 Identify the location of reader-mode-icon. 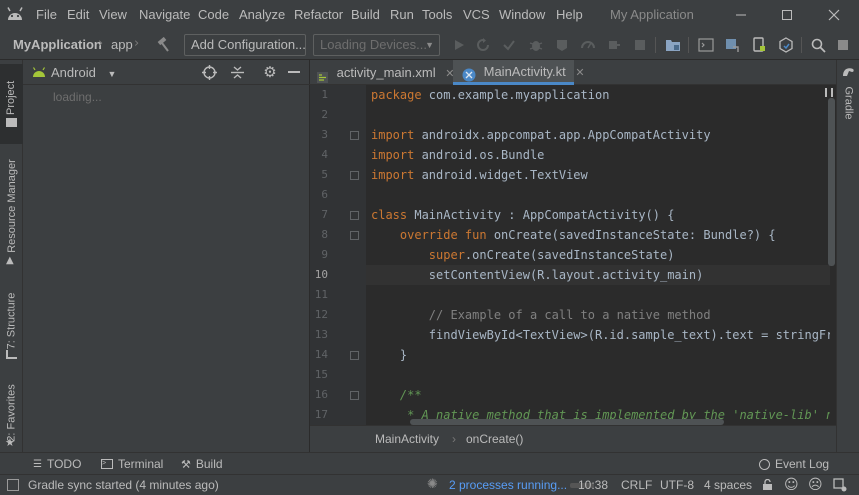
(829, 92).